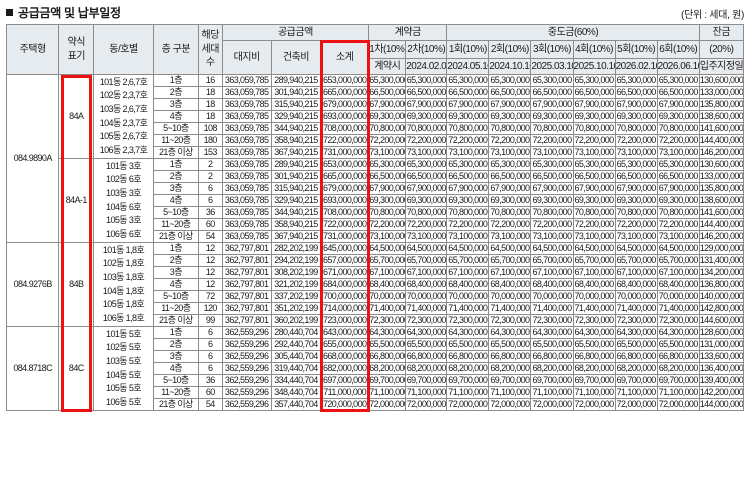 Image resolution: width=750 pixels, height=488 pixels. Describe the element at coordinates (345, 176) in the screenshot. I see `subtotal-cell: 665,000,000` at that location.